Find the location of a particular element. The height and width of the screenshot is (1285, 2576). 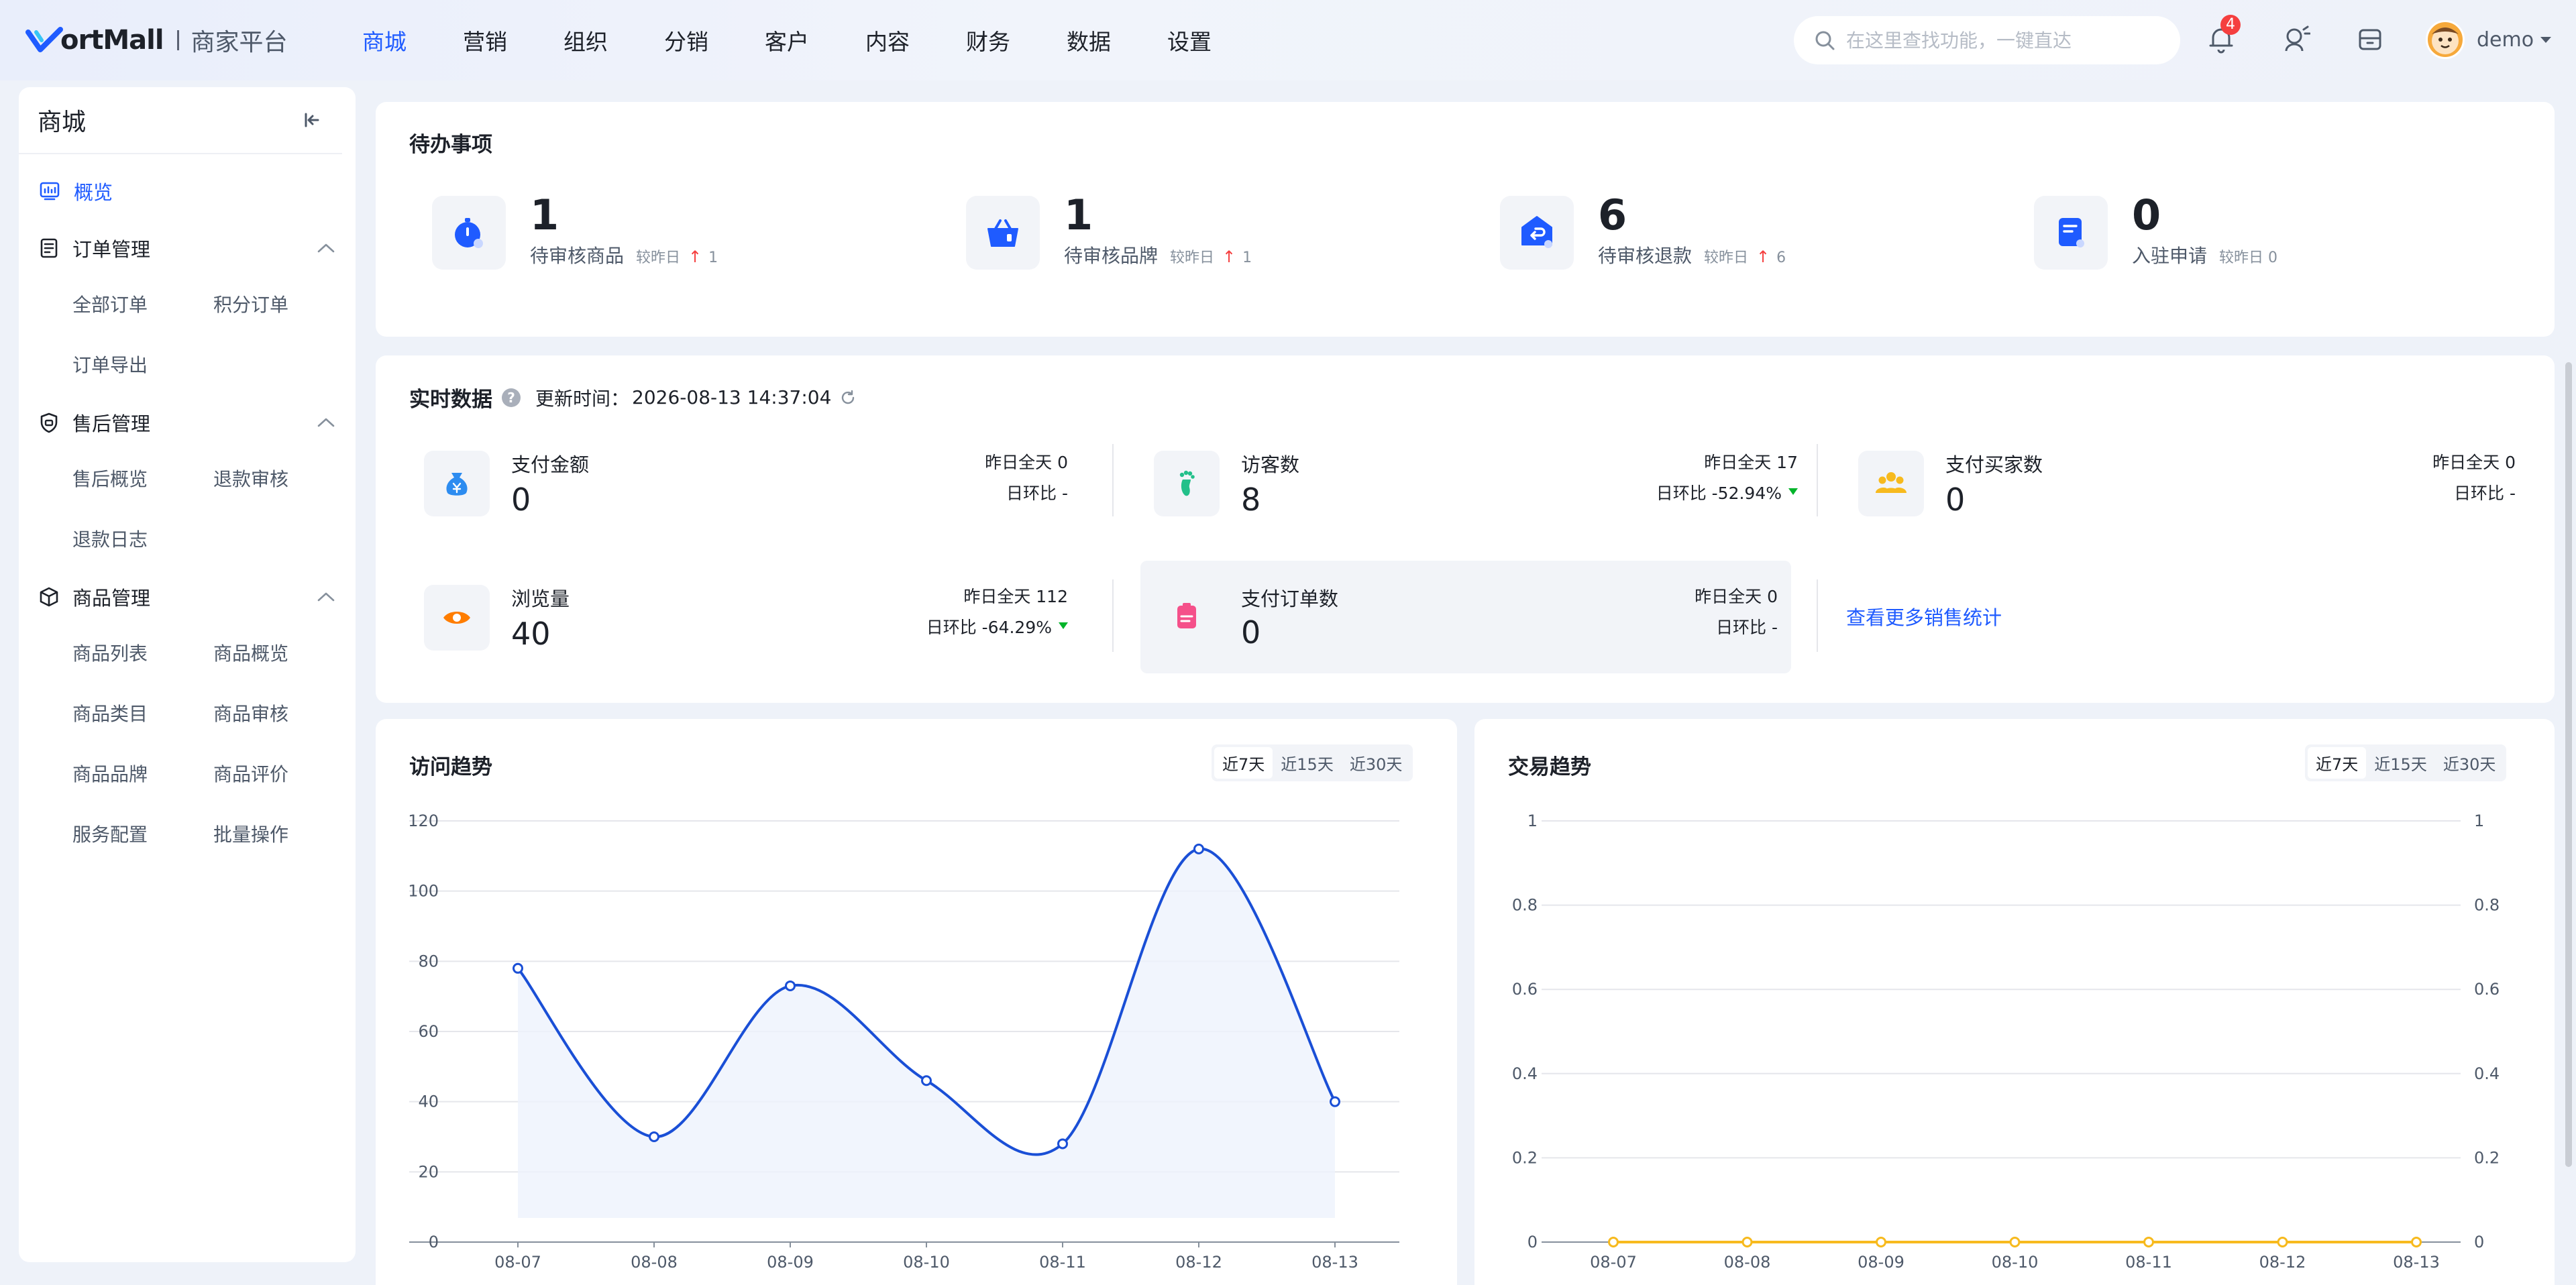

metric-icon-box is located at coordinates (1187, 616).